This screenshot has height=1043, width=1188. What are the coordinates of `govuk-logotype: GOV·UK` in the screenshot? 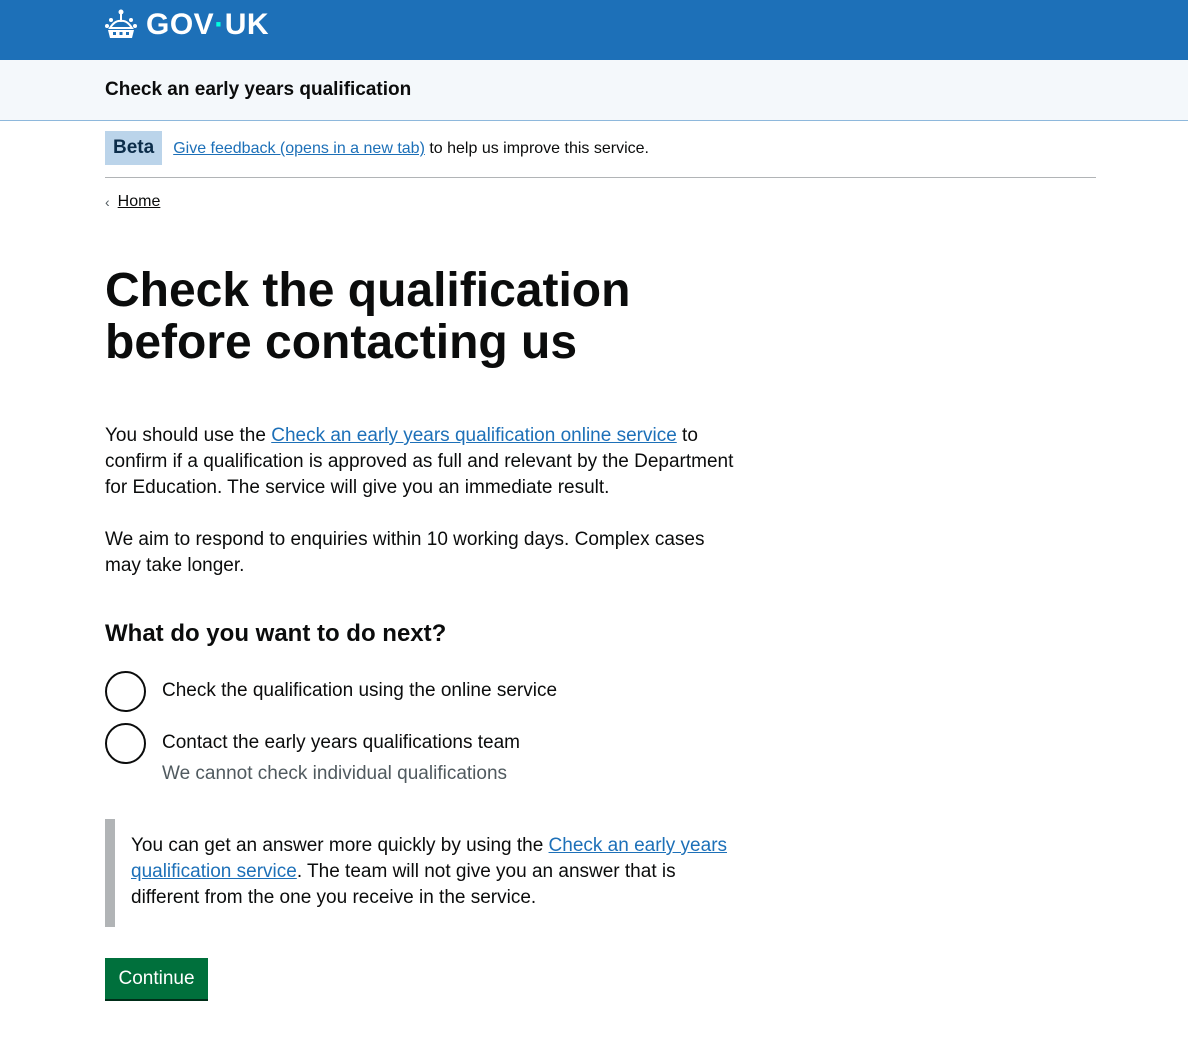 It's located at (208, 24).